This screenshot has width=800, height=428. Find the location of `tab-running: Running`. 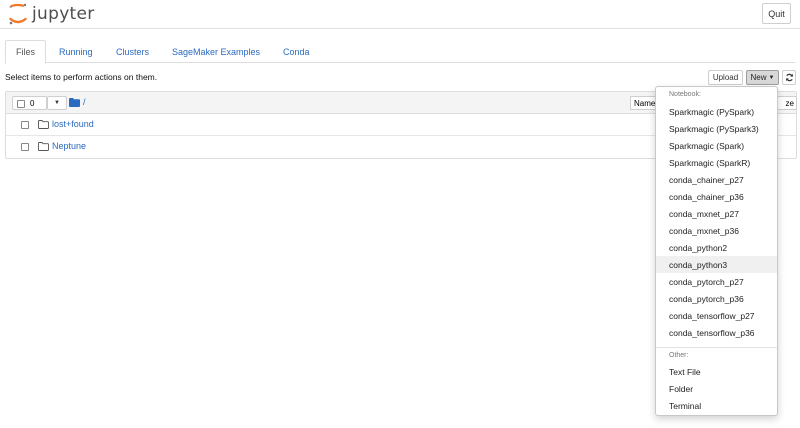

tab-running: Running is located at coordinates (76, 51).